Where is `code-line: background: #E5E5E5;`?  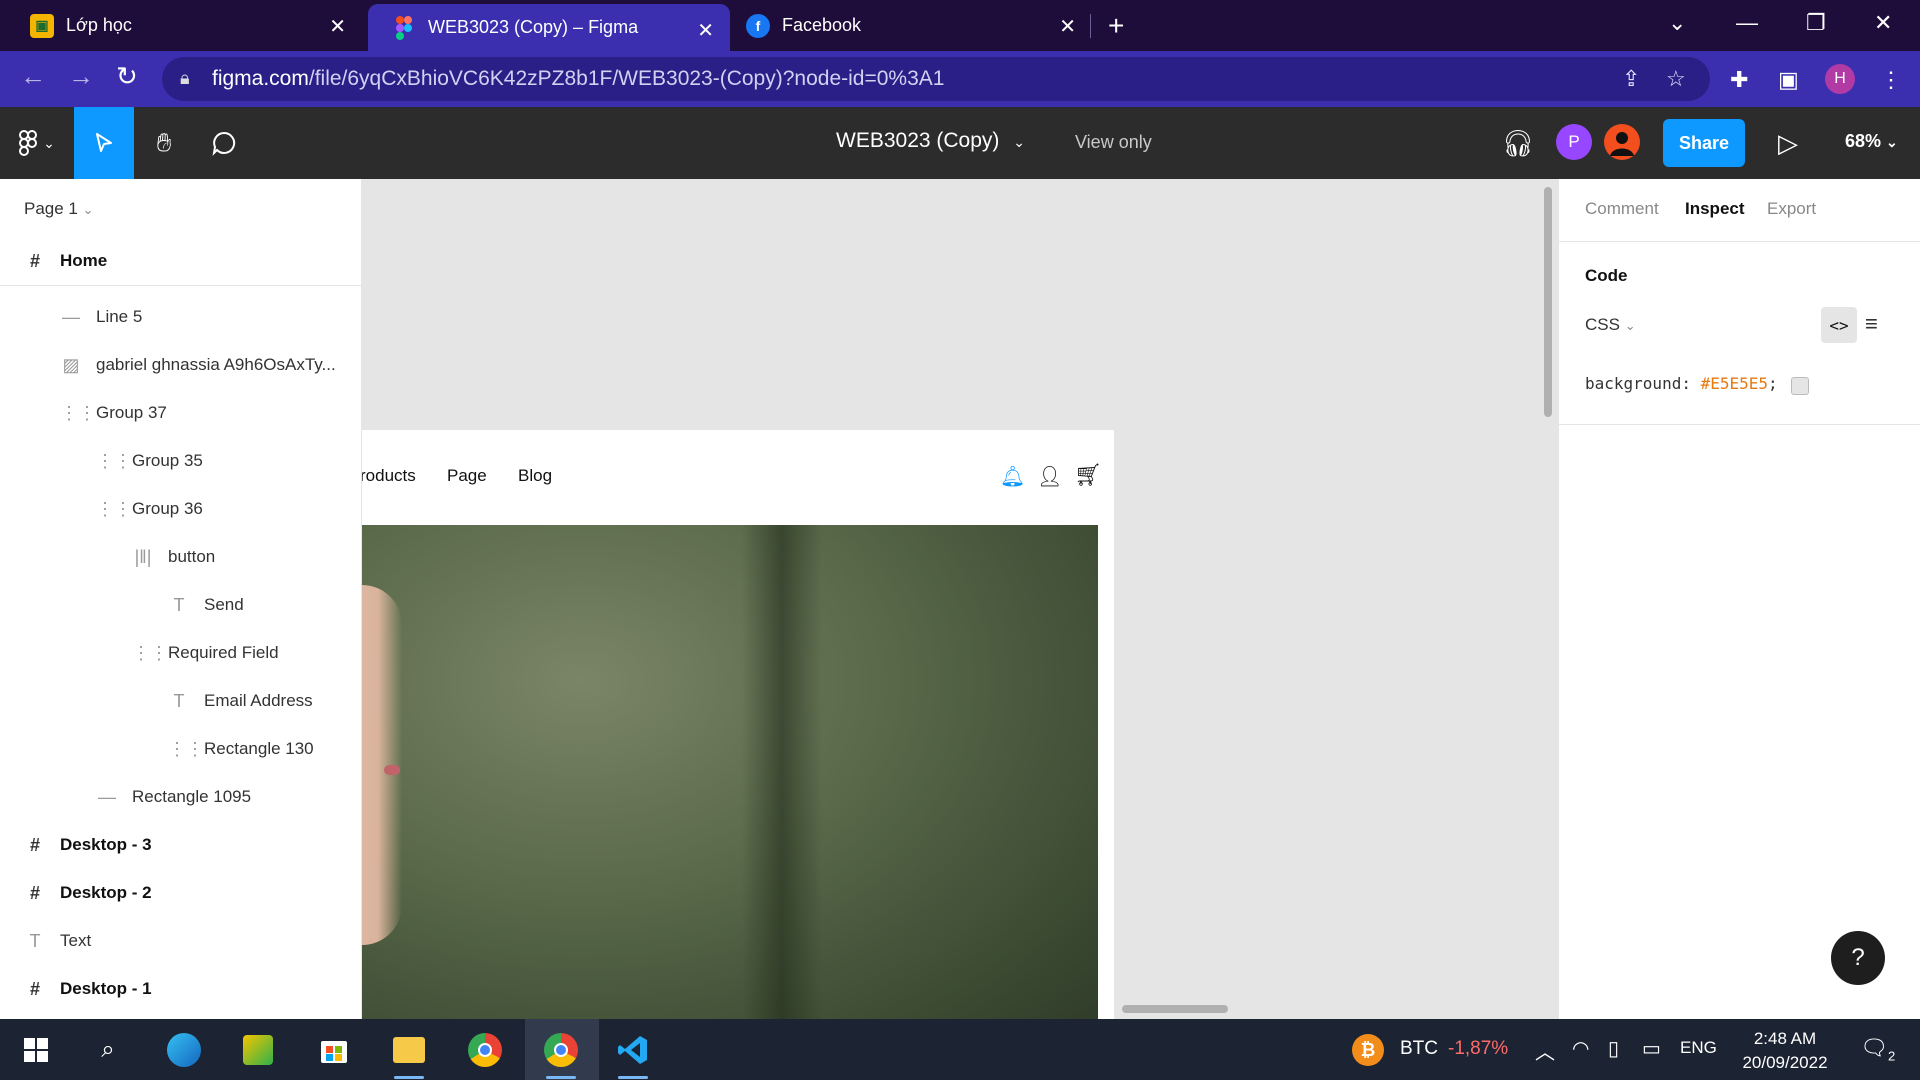
code-line: background: #E5E5E5; is located at coordinates (1681, 383).